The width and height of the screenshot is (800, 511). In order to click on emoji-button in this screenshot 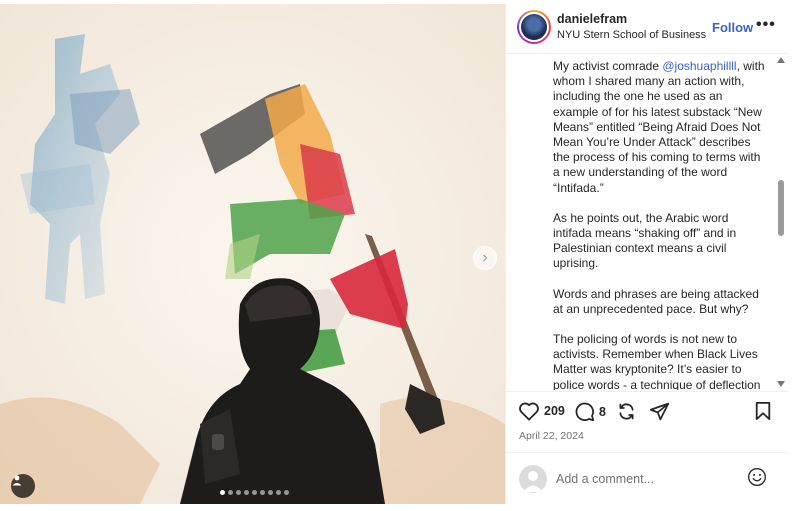, I will do `click(757, 479)`.